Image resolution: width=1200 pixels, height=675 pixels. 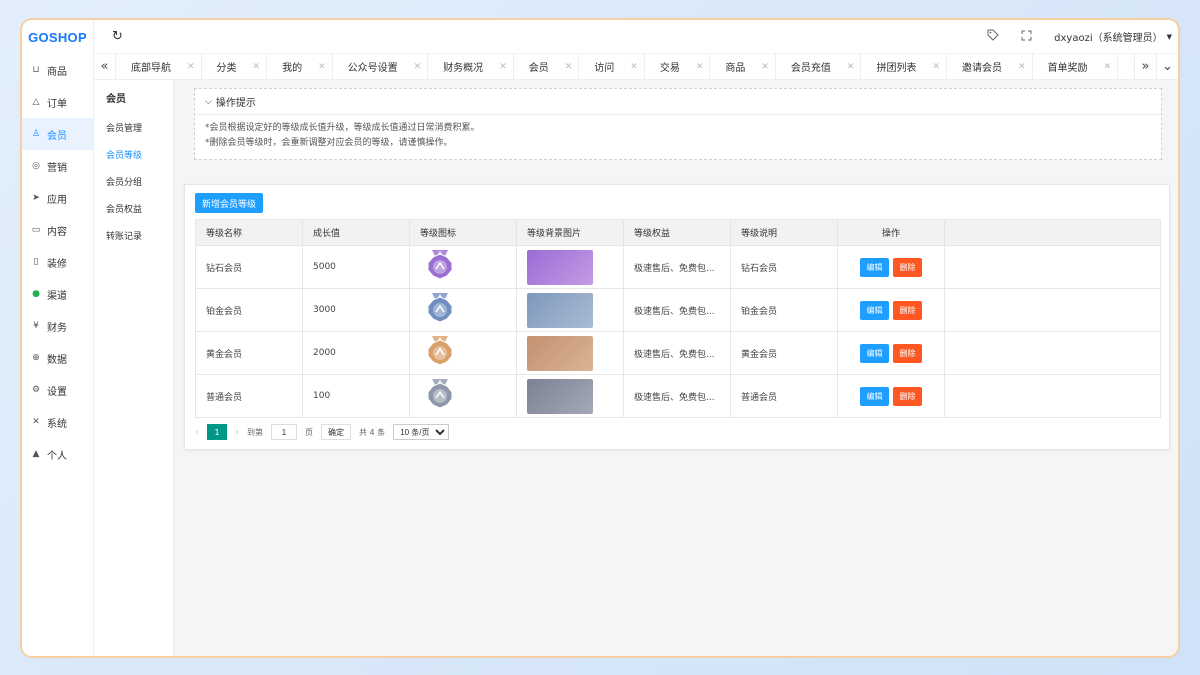 What do you see at coordinates (421, 432) in the screenshot?
I see `page-size-select: 10 条/页` at bounding box center [421, 432].